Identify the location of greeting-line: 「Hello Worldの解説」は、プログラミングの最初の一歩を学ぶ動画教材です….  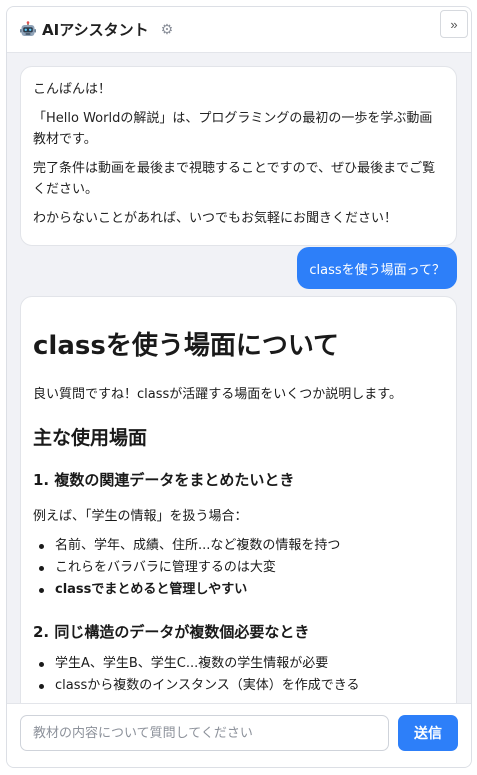
(233, 129).